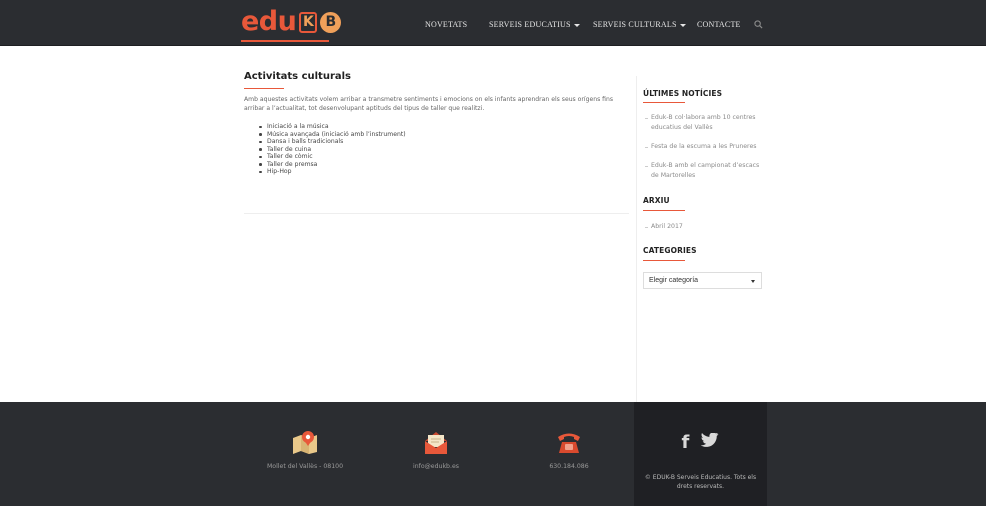  What do you see at coordinates (269, 21) in the screenshot?
I see `logo-text: edu` at bounding box center [269, 21].